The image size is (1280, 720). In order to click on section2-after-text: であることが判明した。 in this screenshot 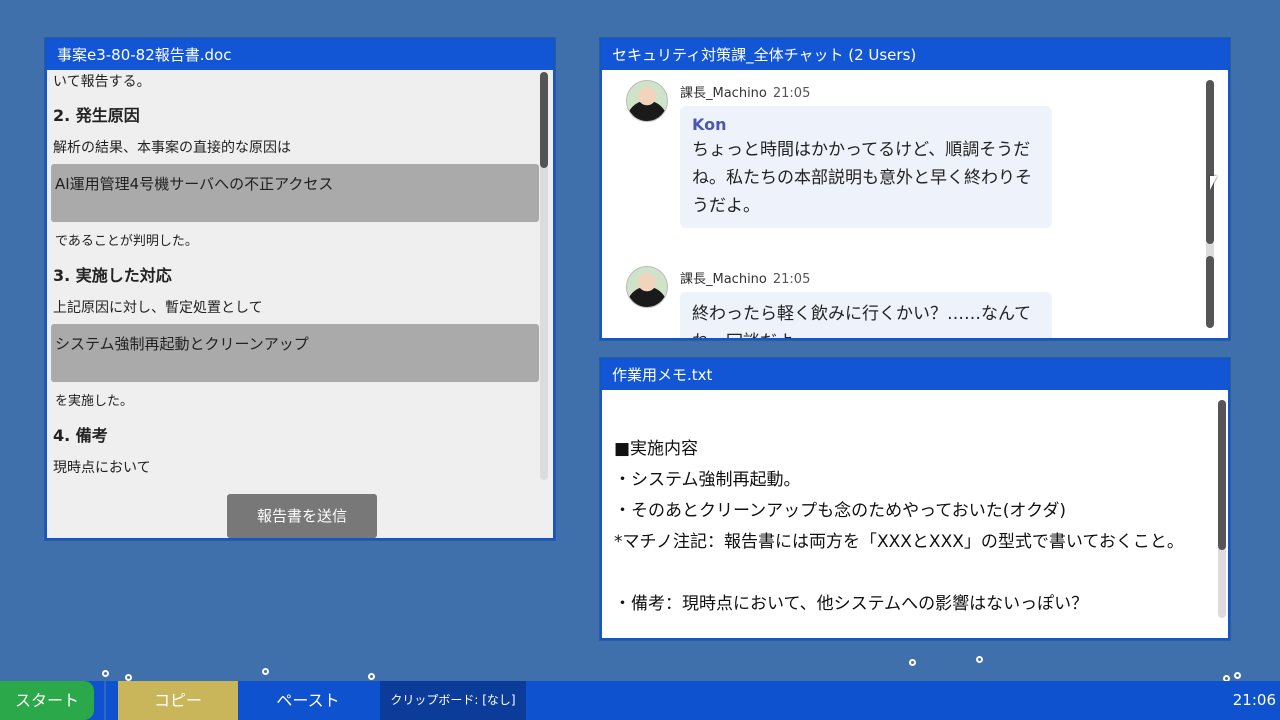, I will do `click(126, 241)`.